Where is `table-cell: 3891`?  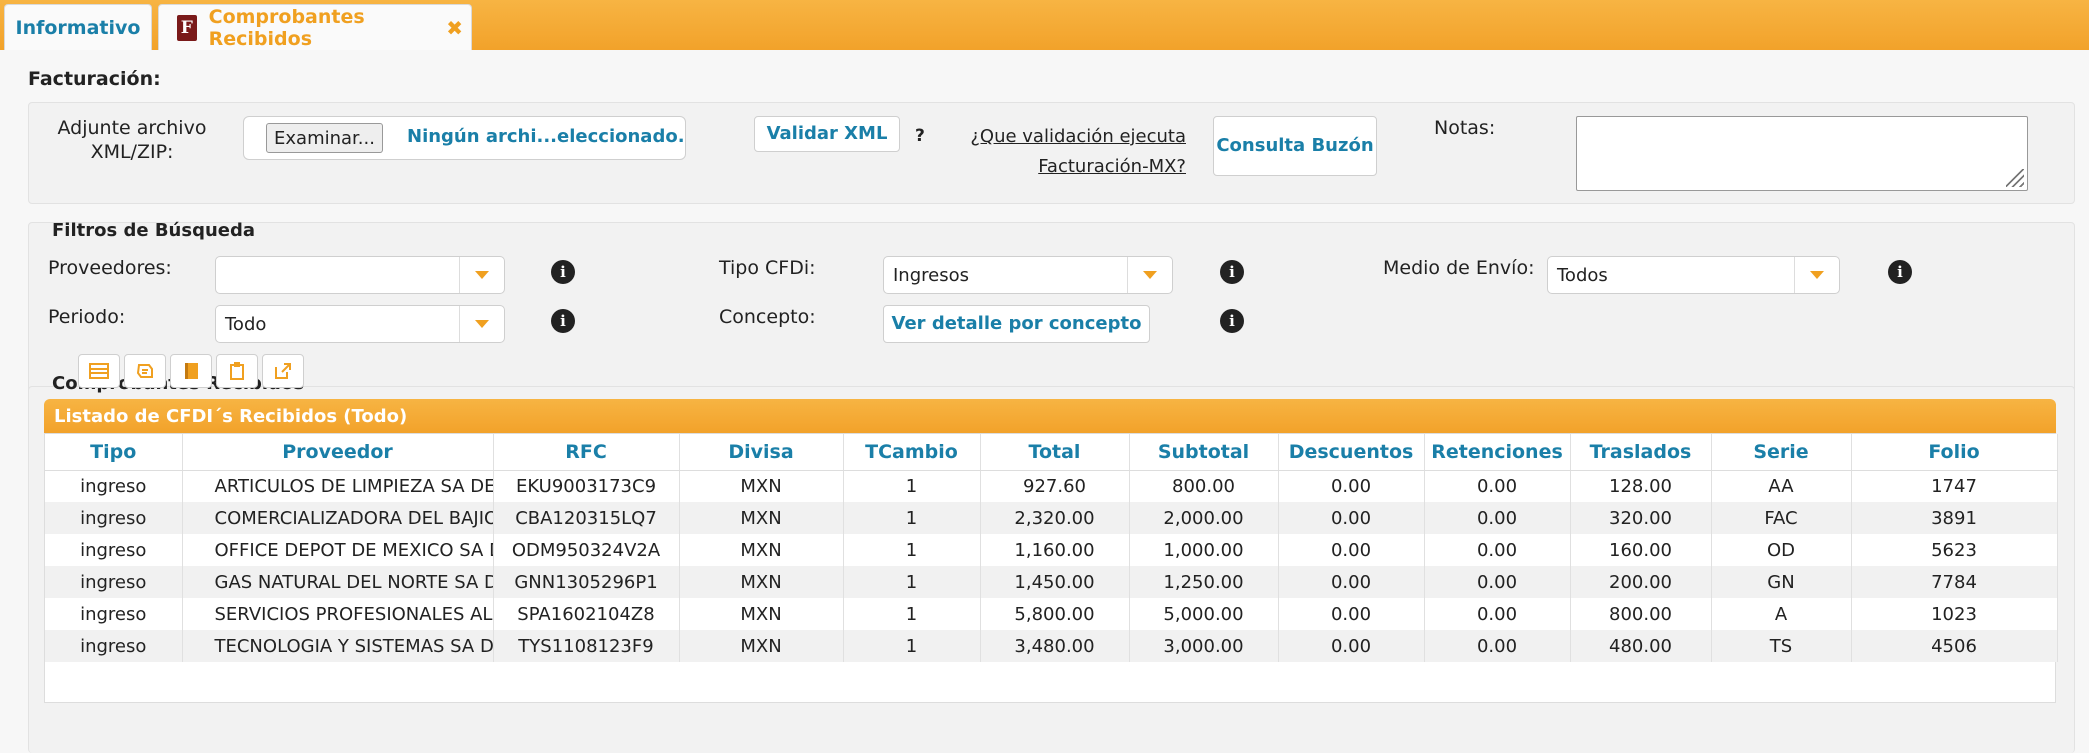
table-cell: 3891 is located at coordinates (1954, 518).